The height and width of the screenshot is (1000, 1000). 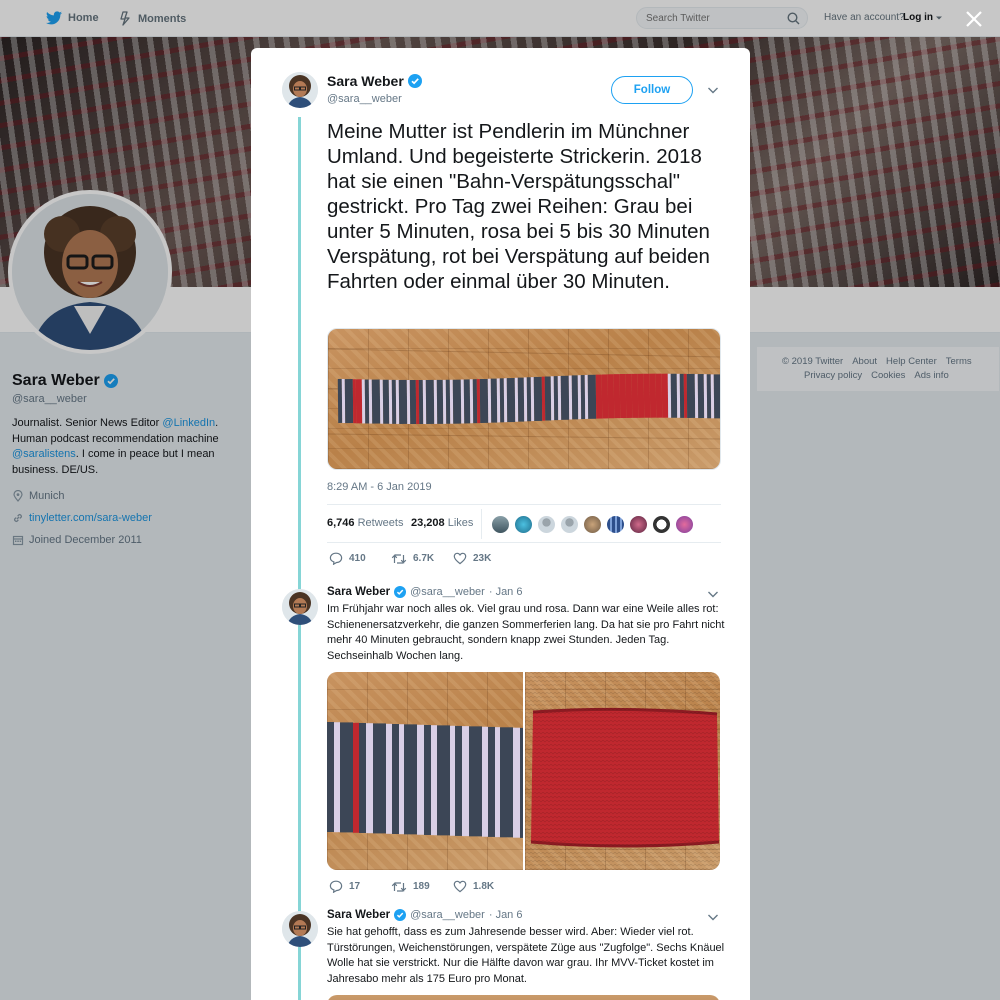 I want to click on follow-button: Follow, so click(x=652, y=90).